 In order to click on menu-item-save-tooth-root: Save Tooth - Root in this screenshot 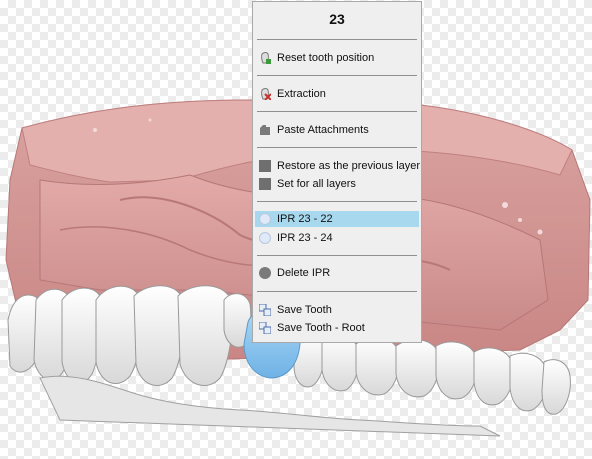, I will do `click(337, 328)`.